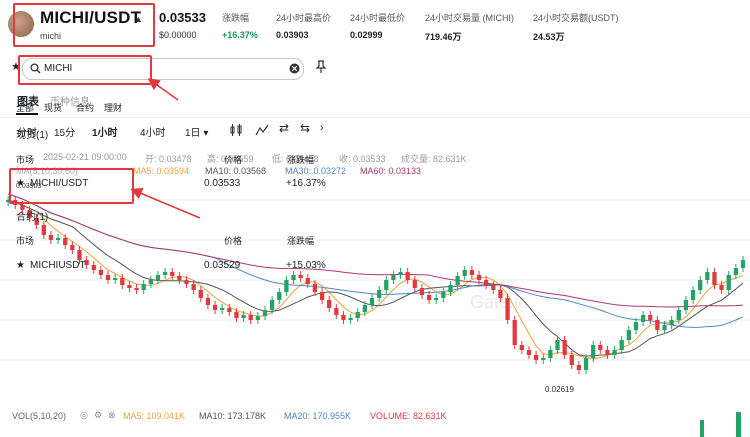 The height and width of the screenshot is (437, 750). I want to click on settings-icon: ⚙, so click(98, 415).